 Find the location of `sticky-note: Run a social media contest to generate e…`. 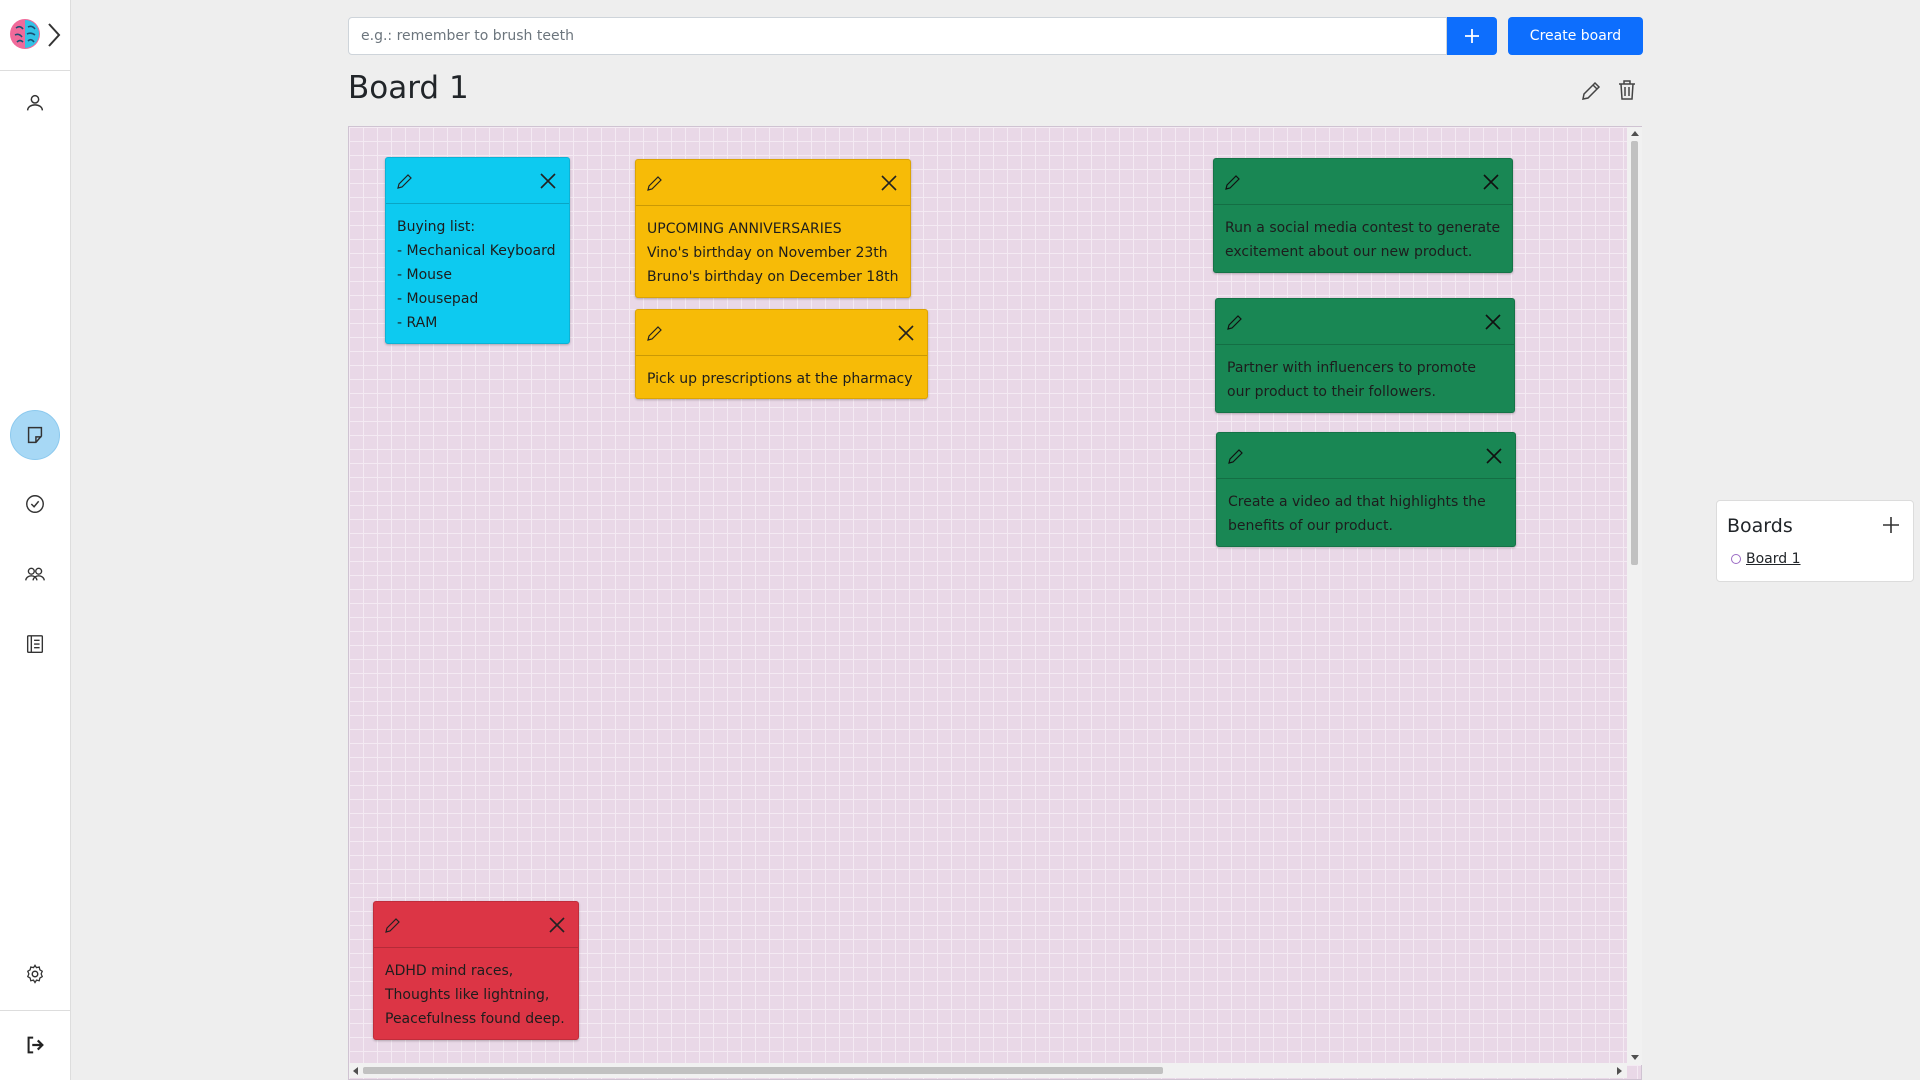

sticky-note: Run a social media contest to generate e… is located at coordinates (1363, 215).